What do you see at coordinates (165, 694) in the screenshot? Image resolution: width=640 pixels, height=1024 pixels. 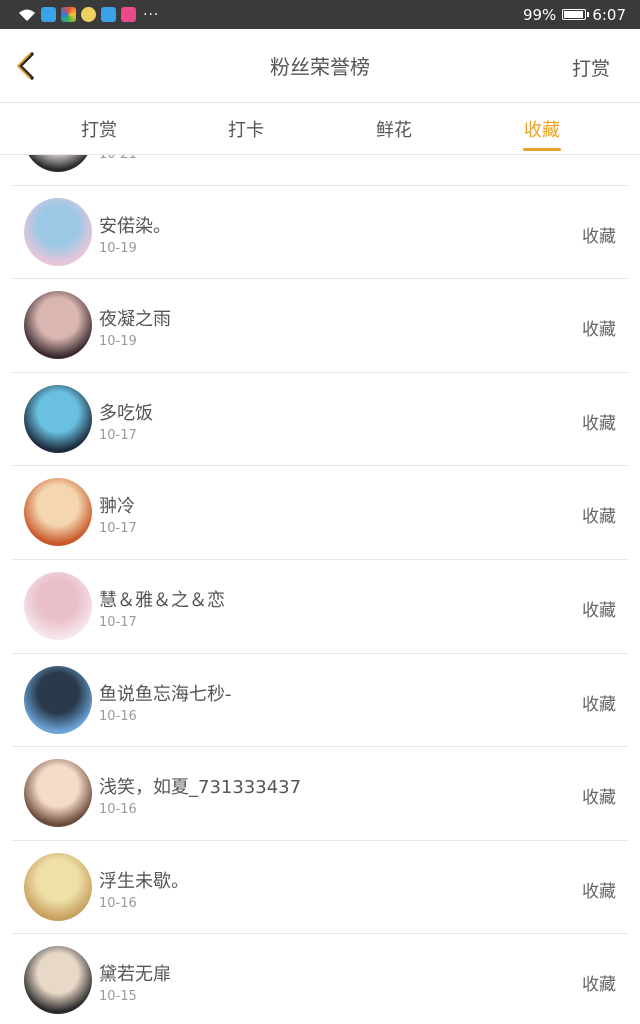 I see `fan-name: 鱼说鱼忘海七秒-` at bounding box center [165, 694].